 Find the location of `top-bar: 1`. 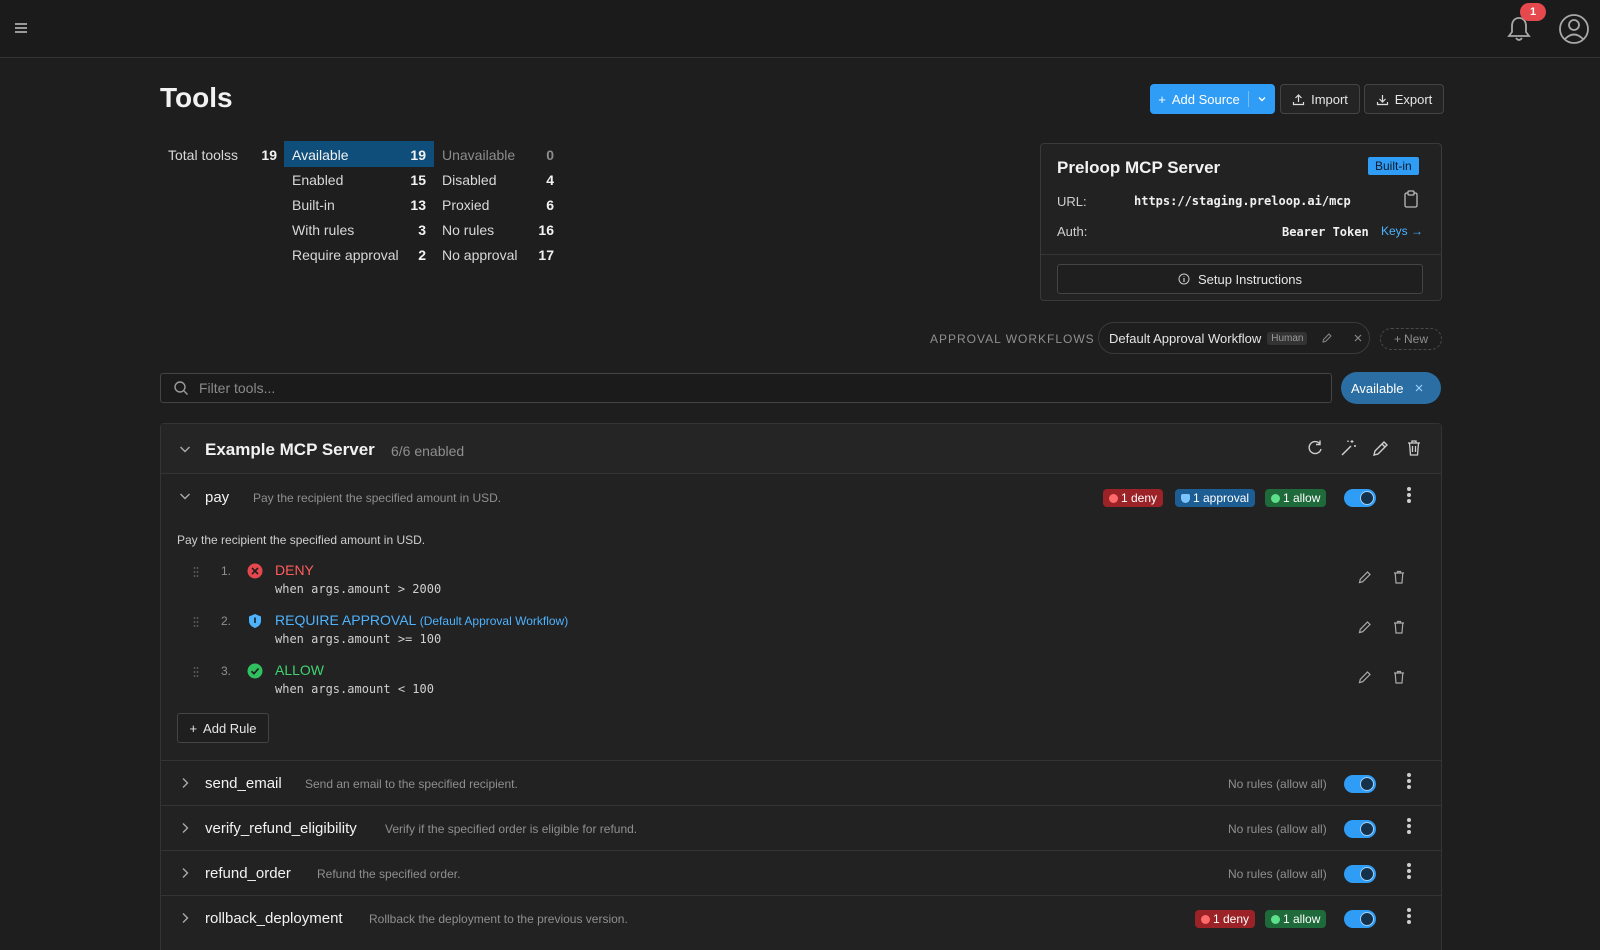

top-bar: 1 is located at coordinates (800, 29).